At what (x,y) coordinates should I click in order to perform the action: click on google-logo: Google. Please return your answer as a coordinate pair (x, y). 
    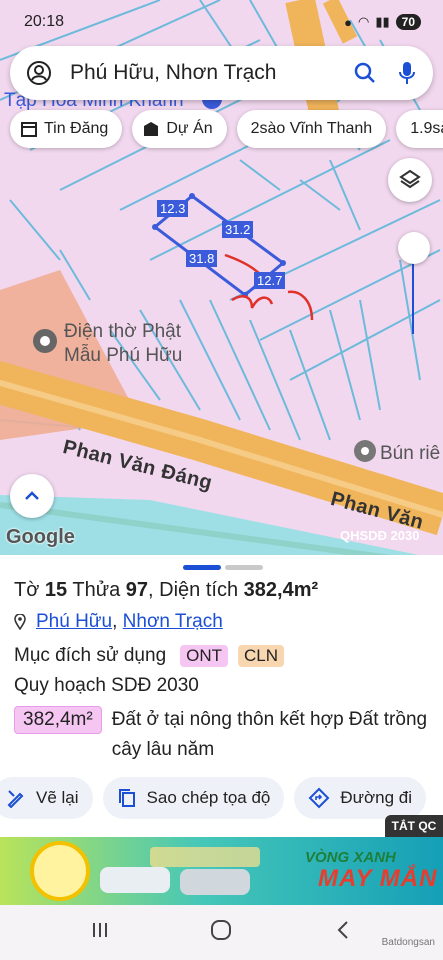
    Looking at the image, I should click on (40, 537).